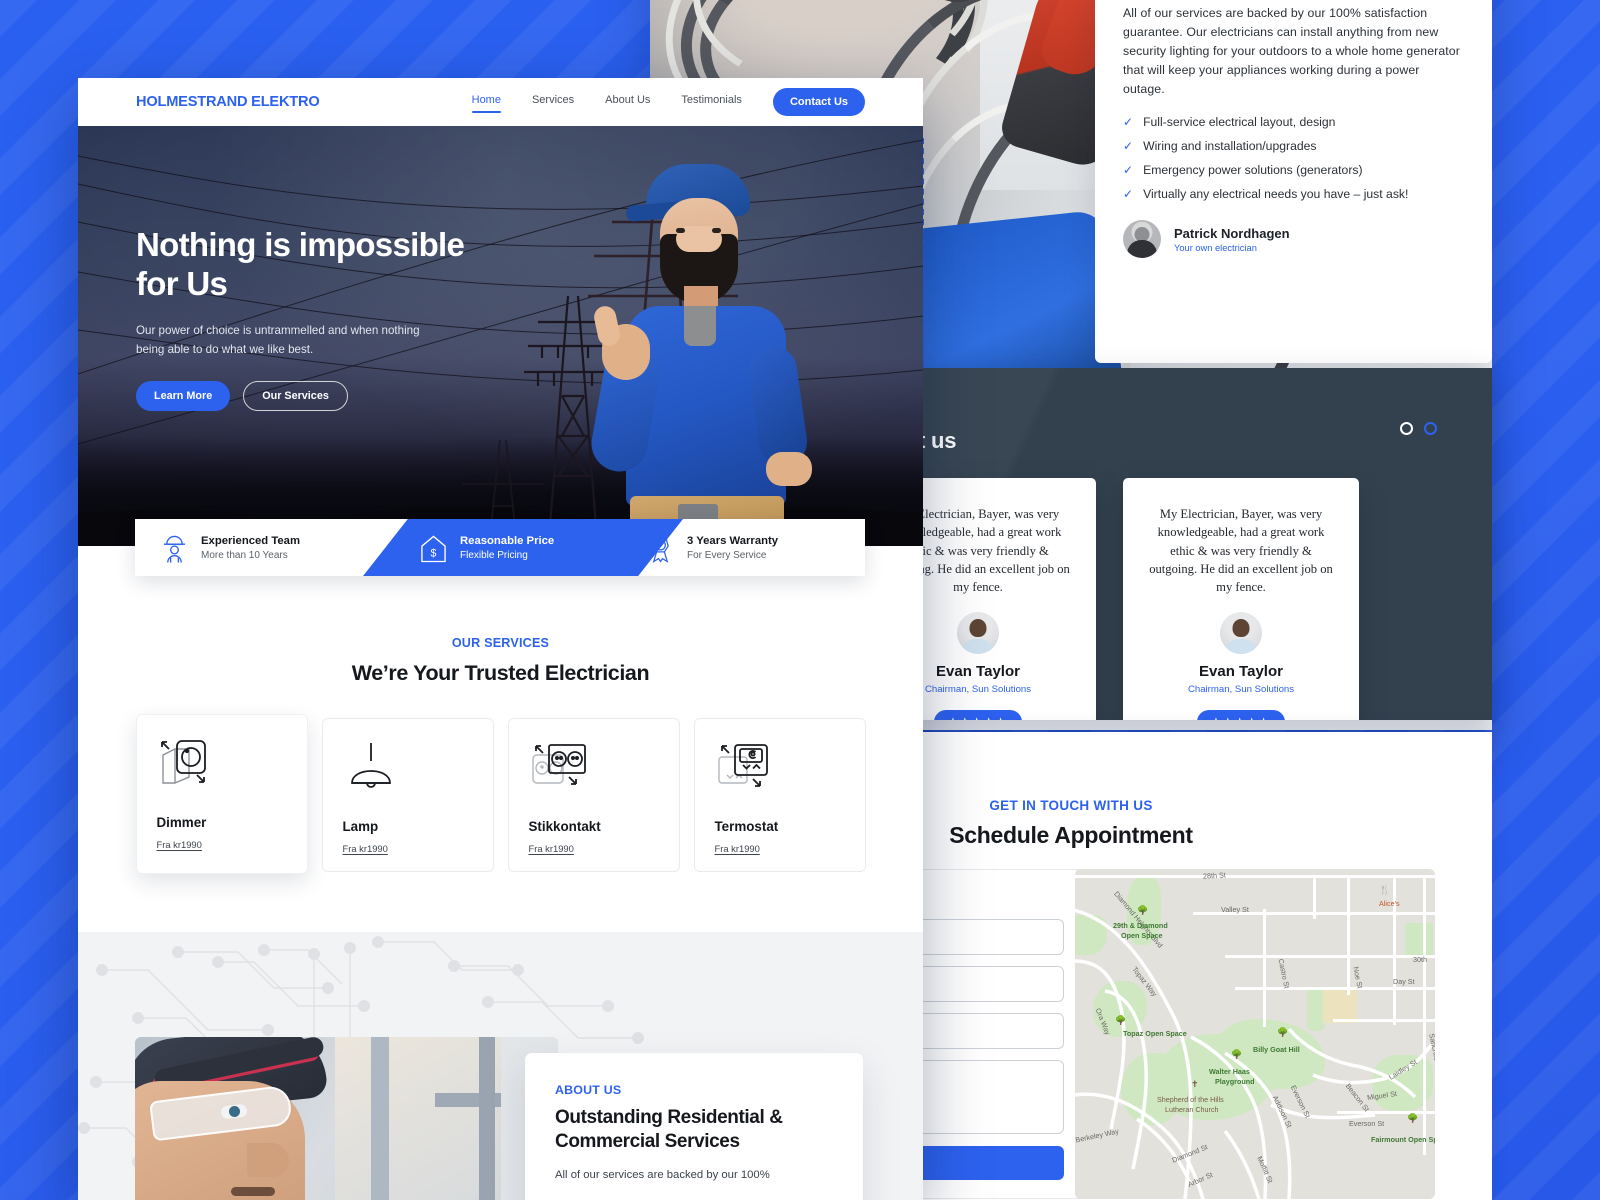 The image size is (1600, 1200). What do you see at coordinates (1253, 170) in the screenshot?
I see `bullet-label: Emergency power solutions (generators)` at bounding box center [1253, 170].